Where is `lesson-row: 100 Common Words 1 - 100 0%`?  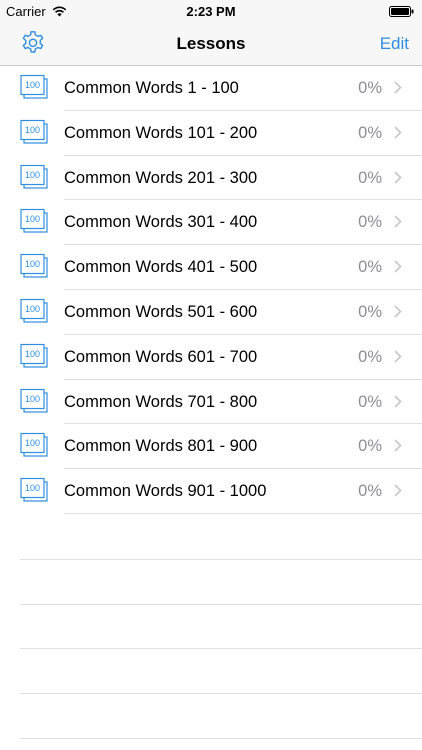 lesson-row: 100 Common Words 1 - 100 0% is located at coordinates (211, 88).